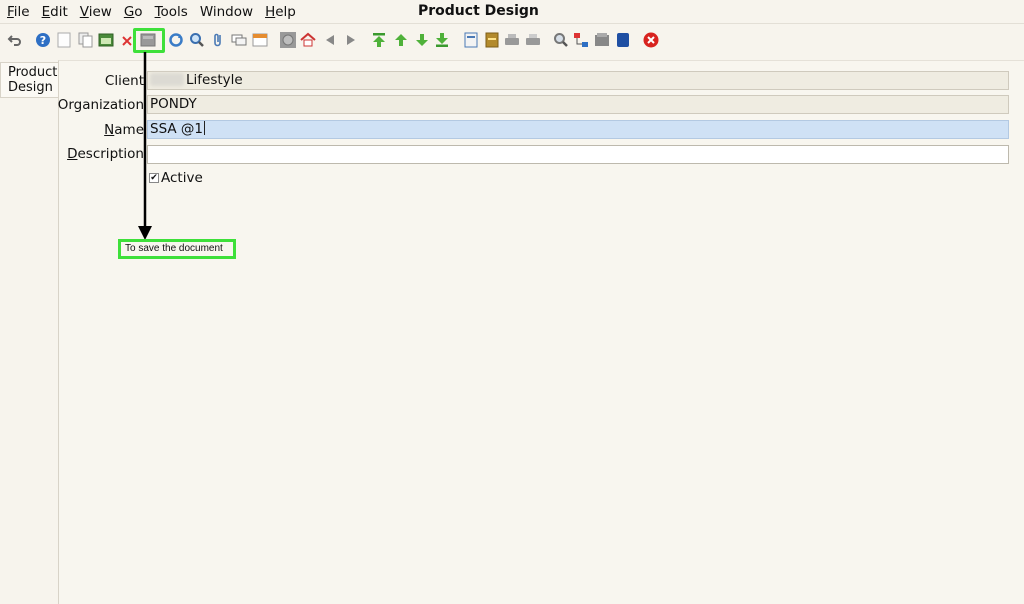 This screenshot has height=604, width=1024. Describe the element at coordinates (218, 40) in the screenshot. I see `attachment-icon` at that location.